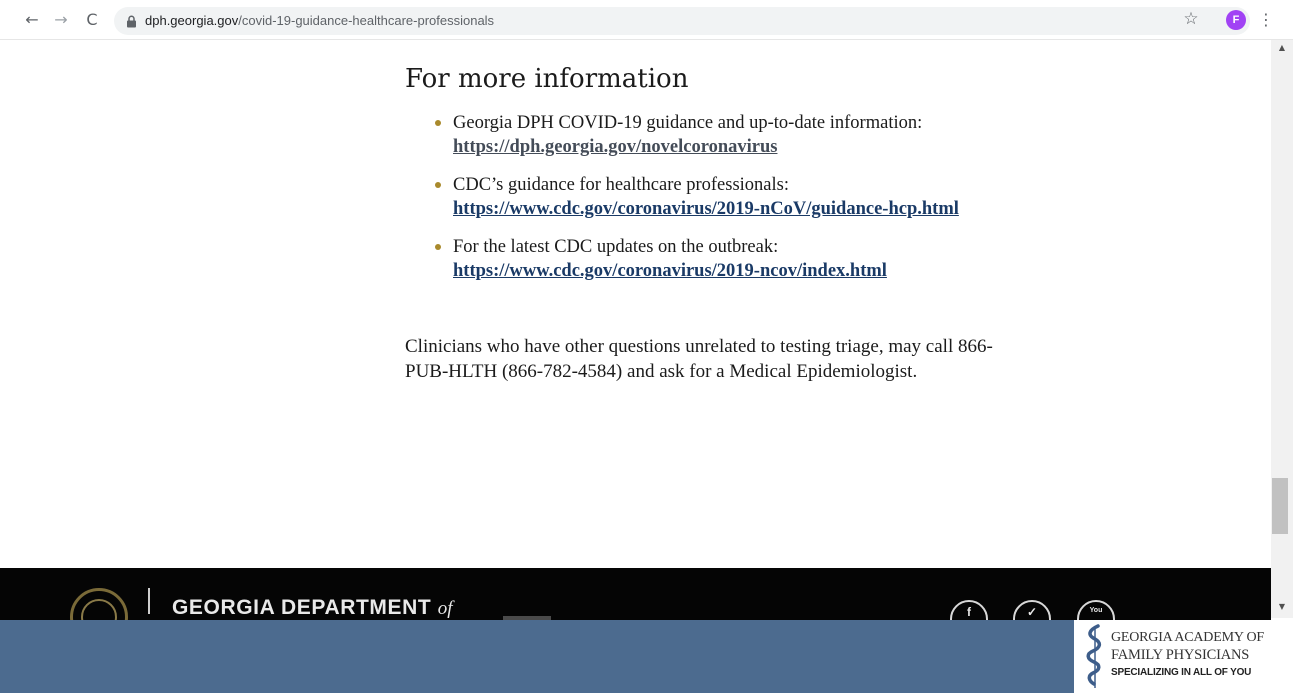 Image resolution: width=1293 pixels, height=693 pixels. Describe the element at coordinates (969, 610) in the screenshot. I see `facebook-icon: f` at that location.